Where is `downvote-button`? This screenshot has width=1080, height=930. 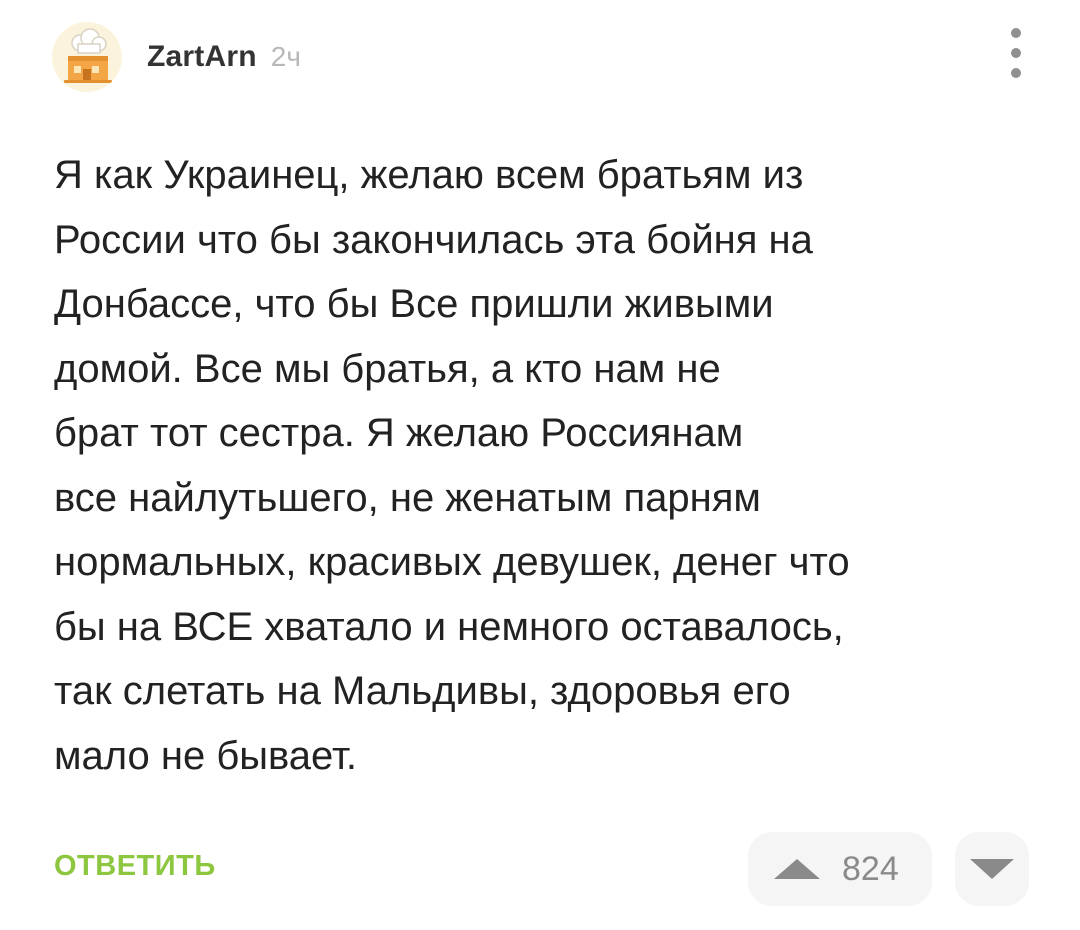 downvote-button is located at coordinates (992, 869).